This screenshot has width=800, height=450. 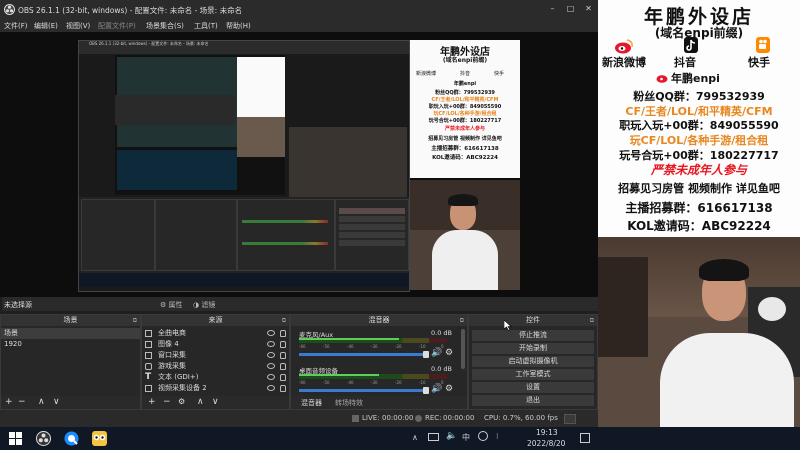 I want to click on source-item: 全曲电商, so click(x=215, y=333).